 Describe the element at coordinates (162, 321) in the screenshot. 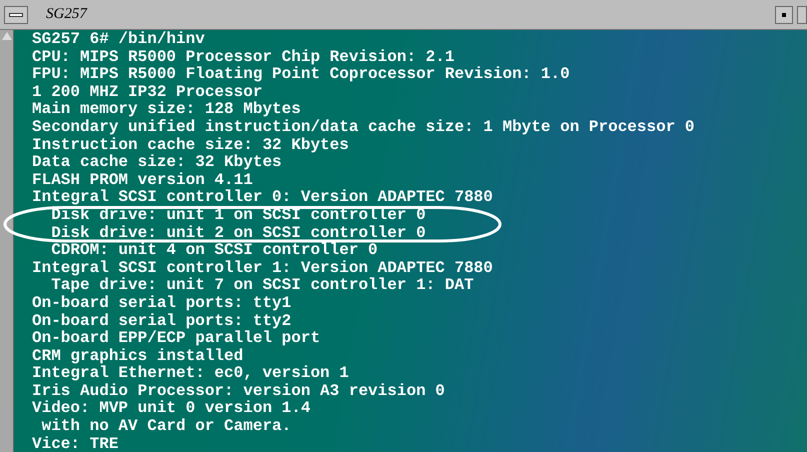

I see `terminal-line: On-board serial ports: tty2` at that location.